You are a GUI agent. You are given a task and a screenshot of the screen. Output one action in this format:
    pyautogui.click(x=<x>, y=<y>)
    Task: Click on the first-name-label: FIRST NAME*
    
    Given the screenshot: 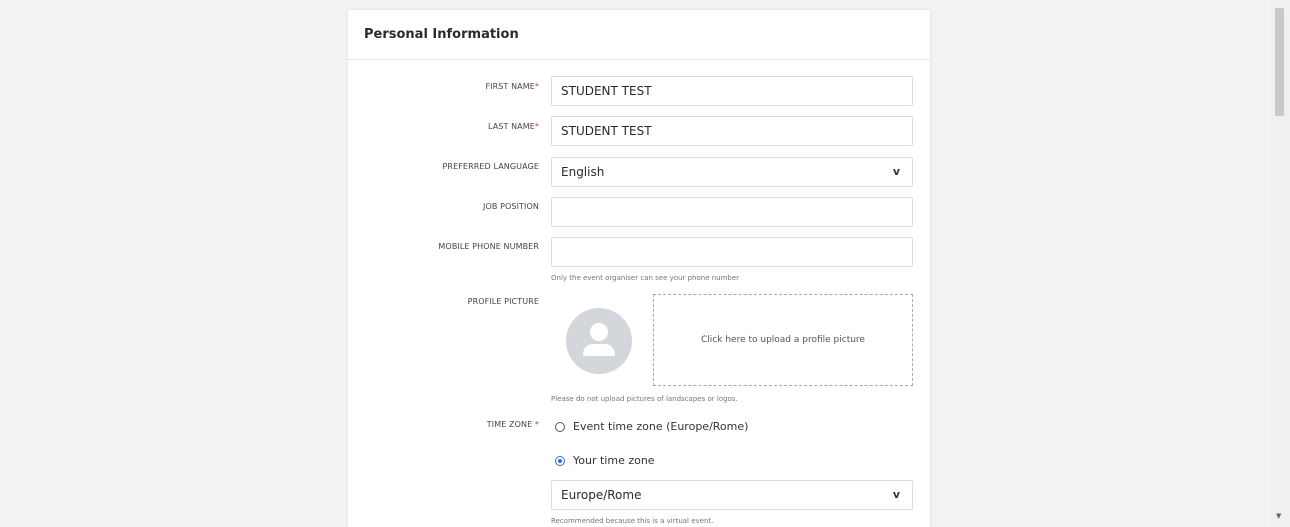 What is the action you would take?
    pyautogui.click(x=512, y=86)
    